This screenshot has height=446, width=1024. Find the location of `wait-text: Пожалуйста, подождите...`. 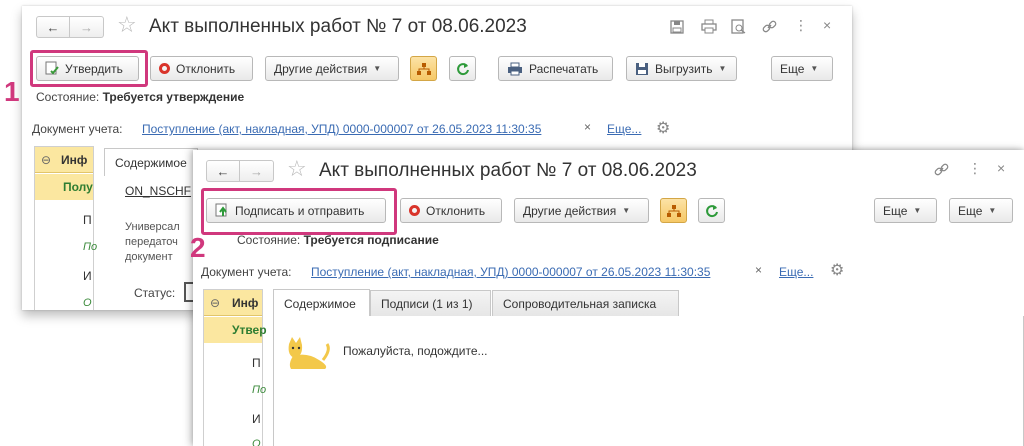

wait-text: Пожалуйста, подождите... is located at coordinates (415, 351).